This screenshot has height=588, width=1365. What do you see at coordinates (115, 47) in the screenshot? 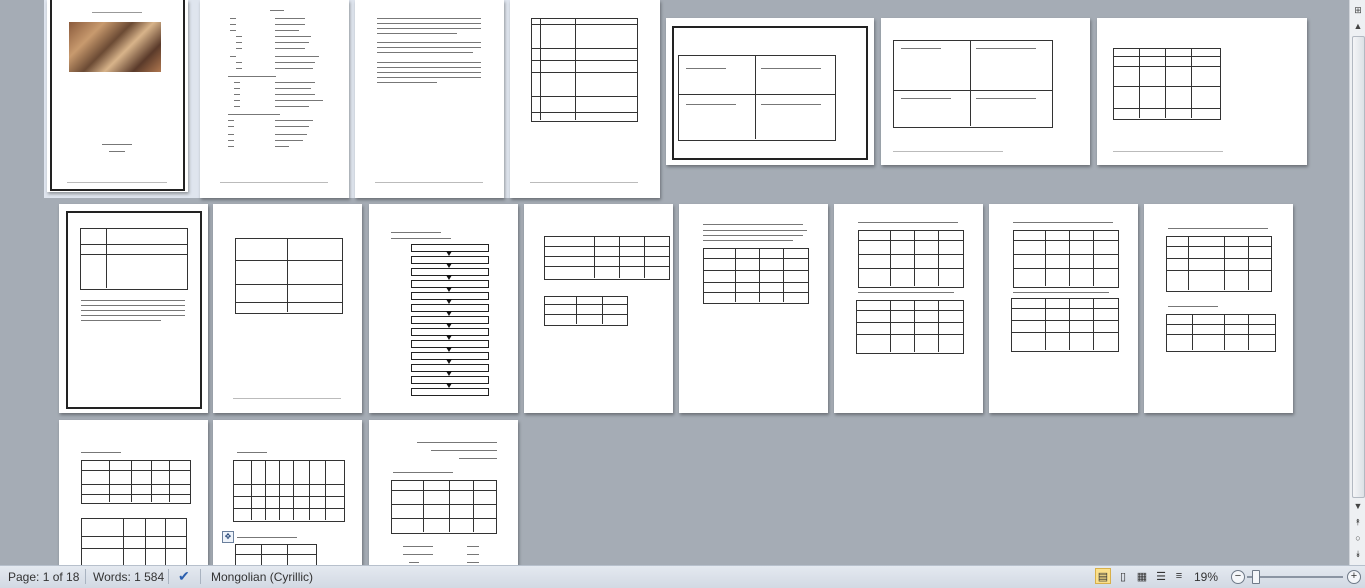
I see `cover-photo` at bounding box center [115, 47].